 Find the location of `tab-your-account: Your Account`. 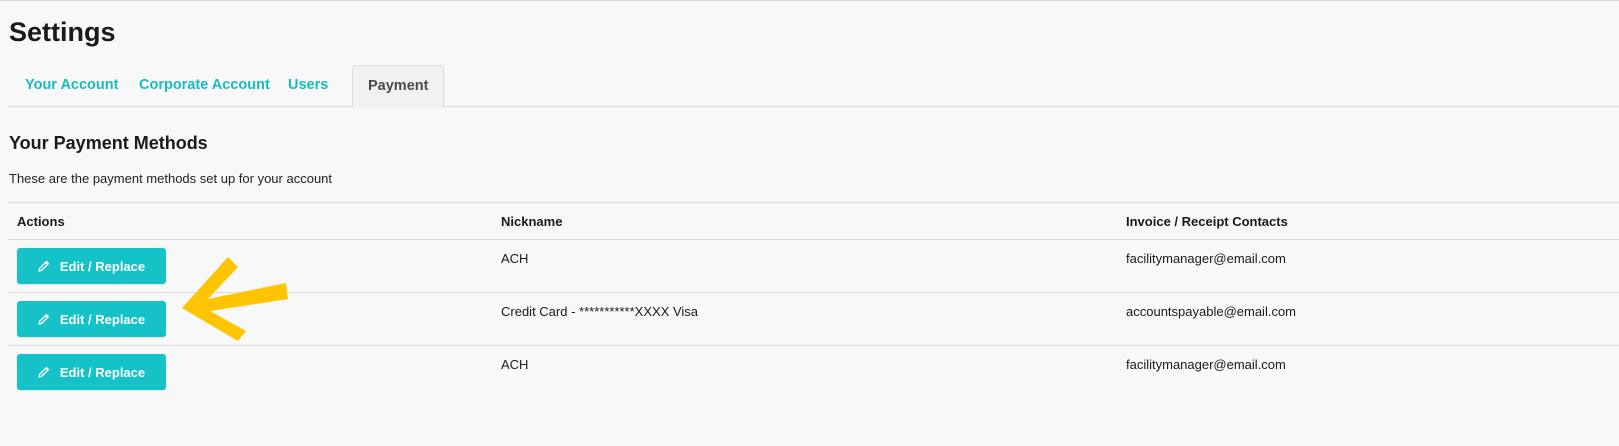

tab-your-account: Your Account is located at coordinates (71, 86).